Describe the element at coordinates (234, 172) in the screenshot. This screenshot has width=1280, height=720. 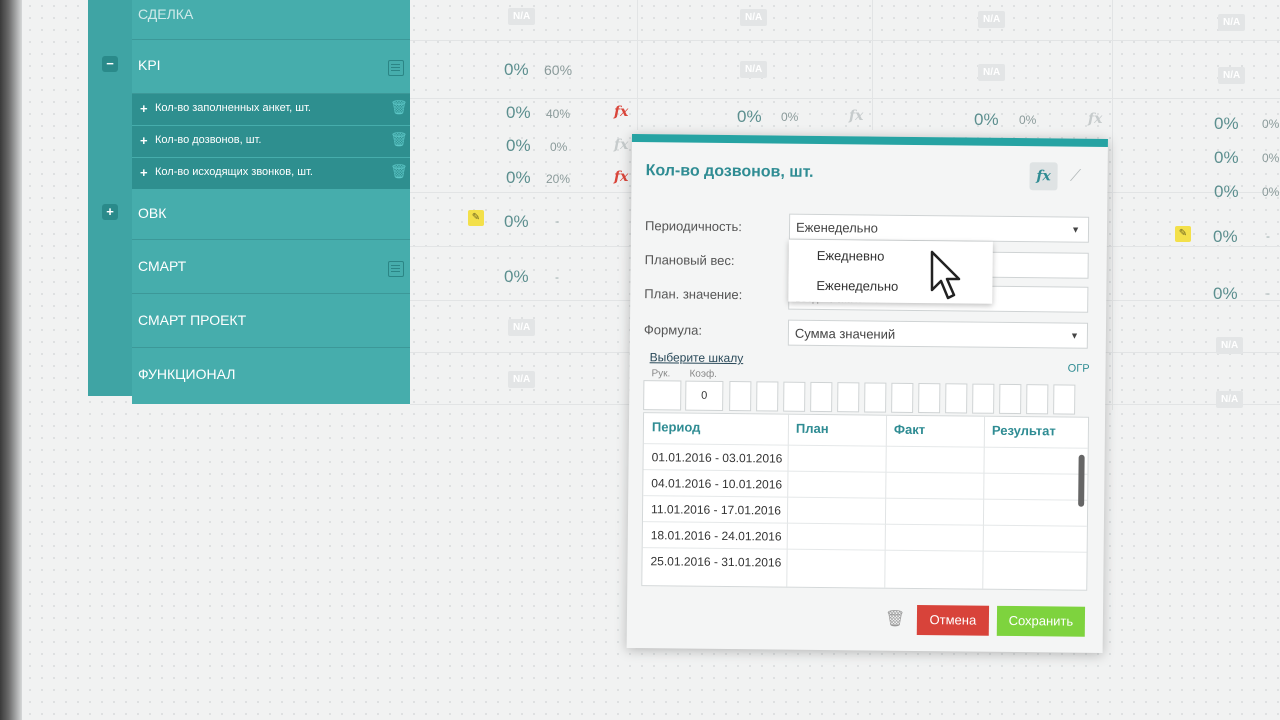
I see `sidebar-subrow-label: Кол-во исходящих звонков, шт.` at that location.